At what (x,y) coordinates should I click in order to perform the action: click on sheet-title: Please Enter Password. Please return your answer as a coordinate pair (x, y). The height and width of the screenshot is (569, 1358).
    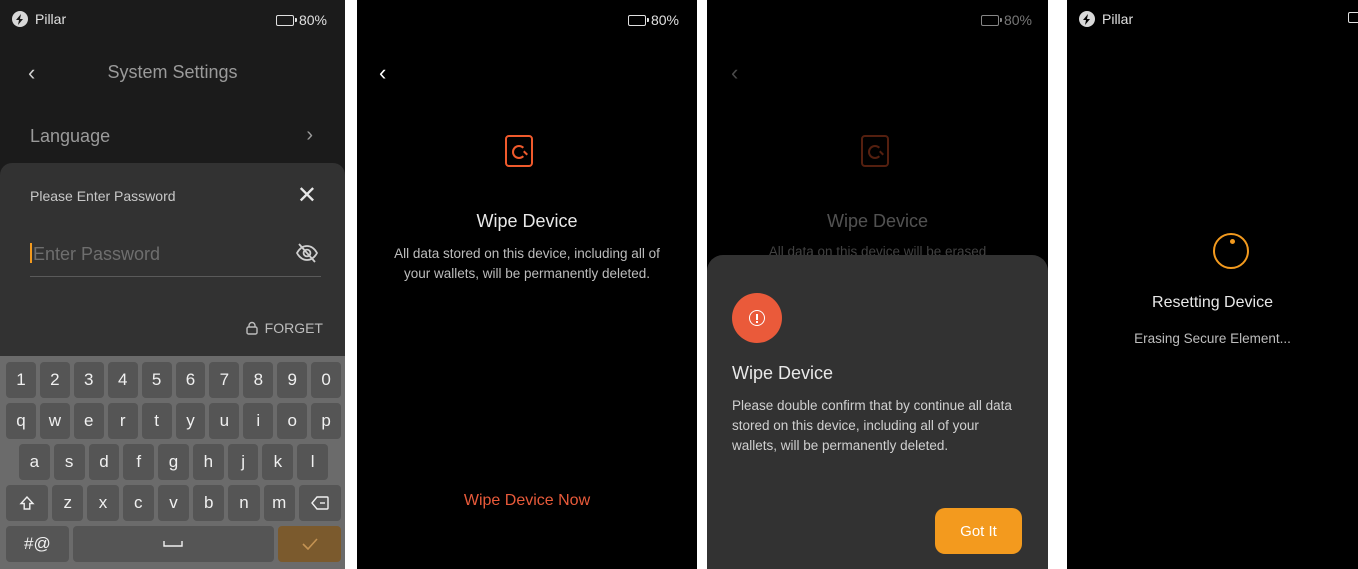
    Looking at the image, I should click on (103, 196).